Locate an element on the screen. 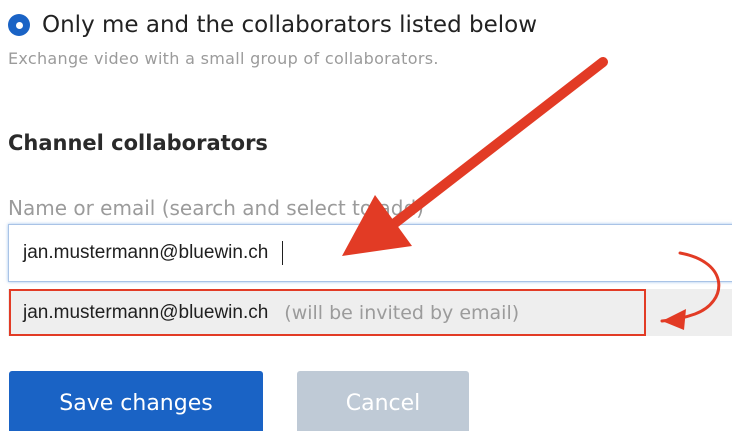 The height and width of the screenshot is (431, 732). cancel-button: Cancel is located at coordinates (383, 401).